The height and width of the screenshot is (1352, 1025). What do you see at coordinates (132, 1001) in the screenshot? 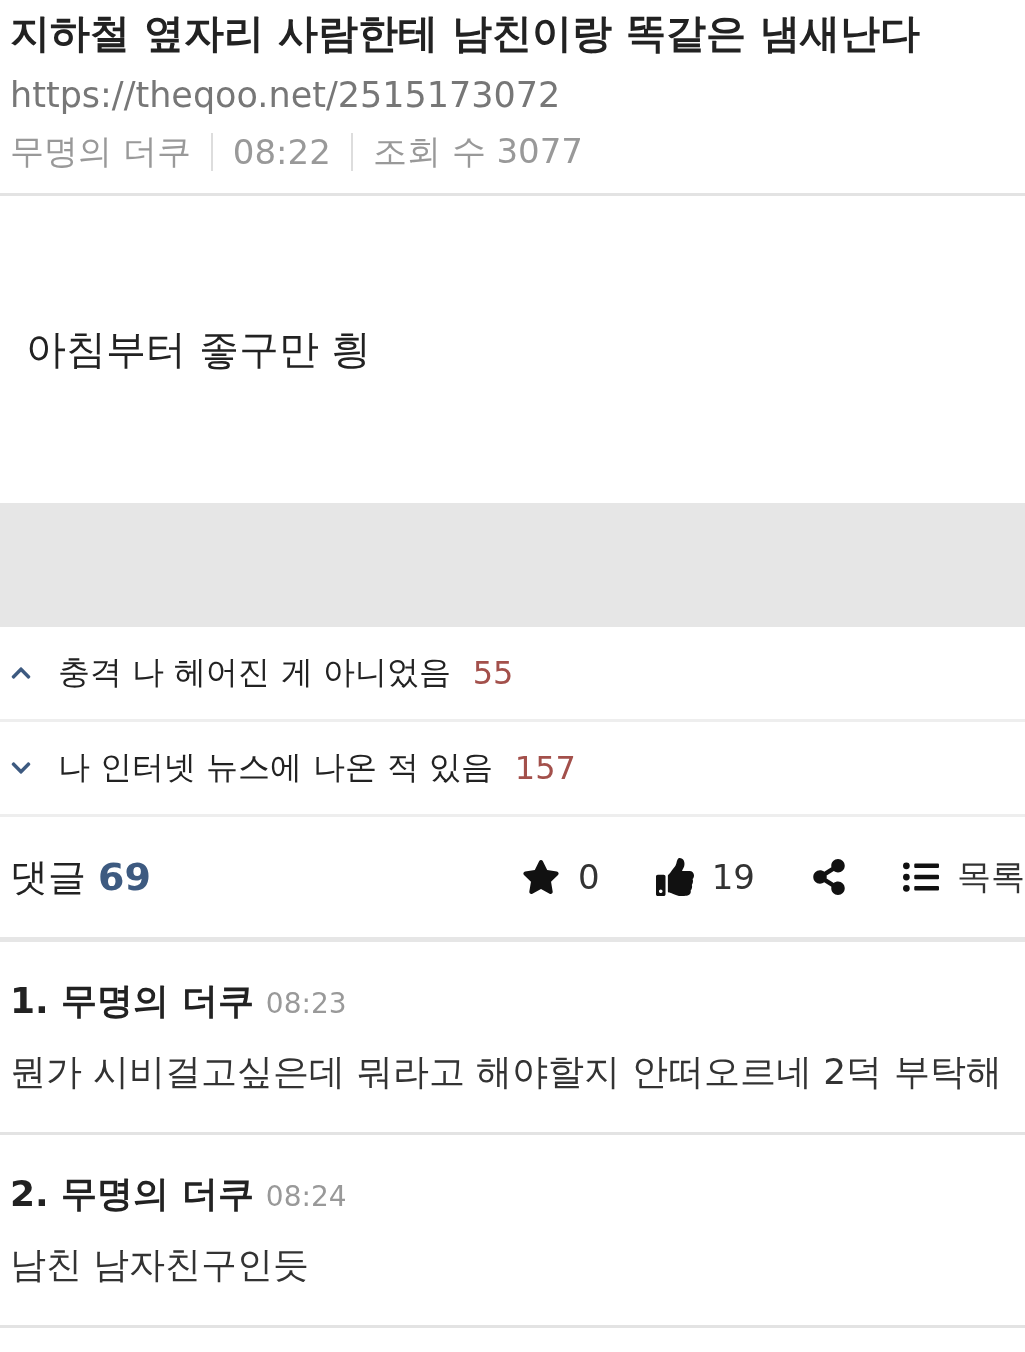
I see `comment-author: 1. 무명의 더쿠` at bounding box center [132, 1001].